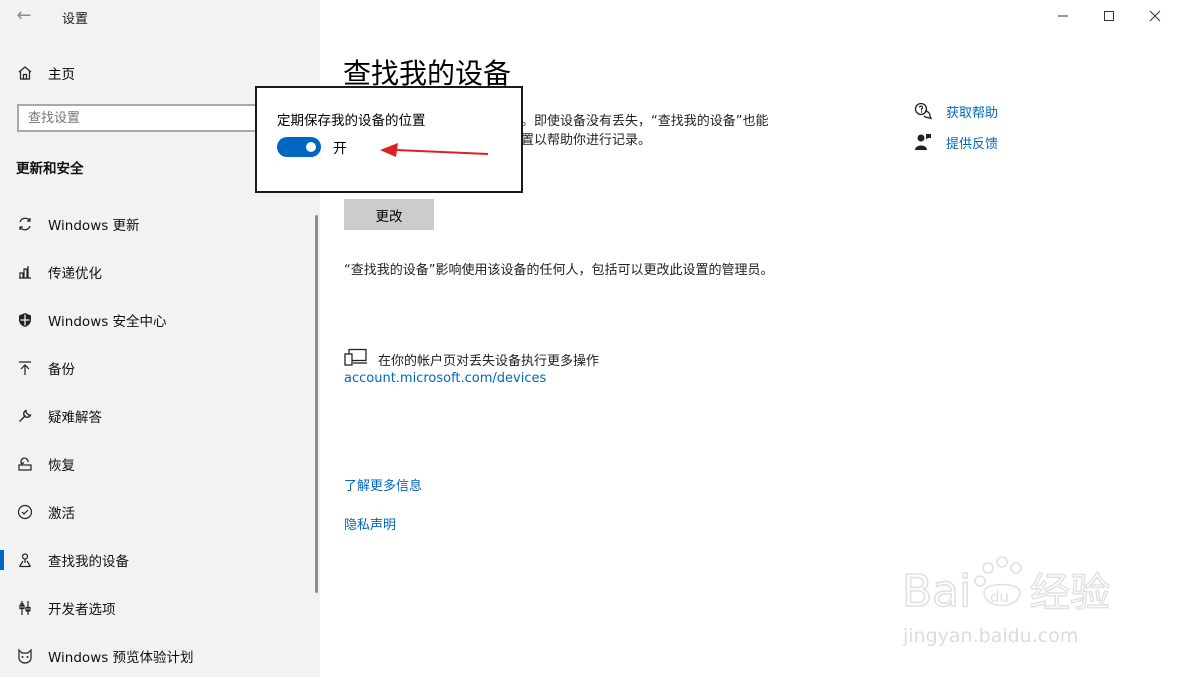 The image size is (1178, 680). What do you see at coordinates (25, 320) in the screenshot?
I see `shield-icon` at bounding box center [25, 320].